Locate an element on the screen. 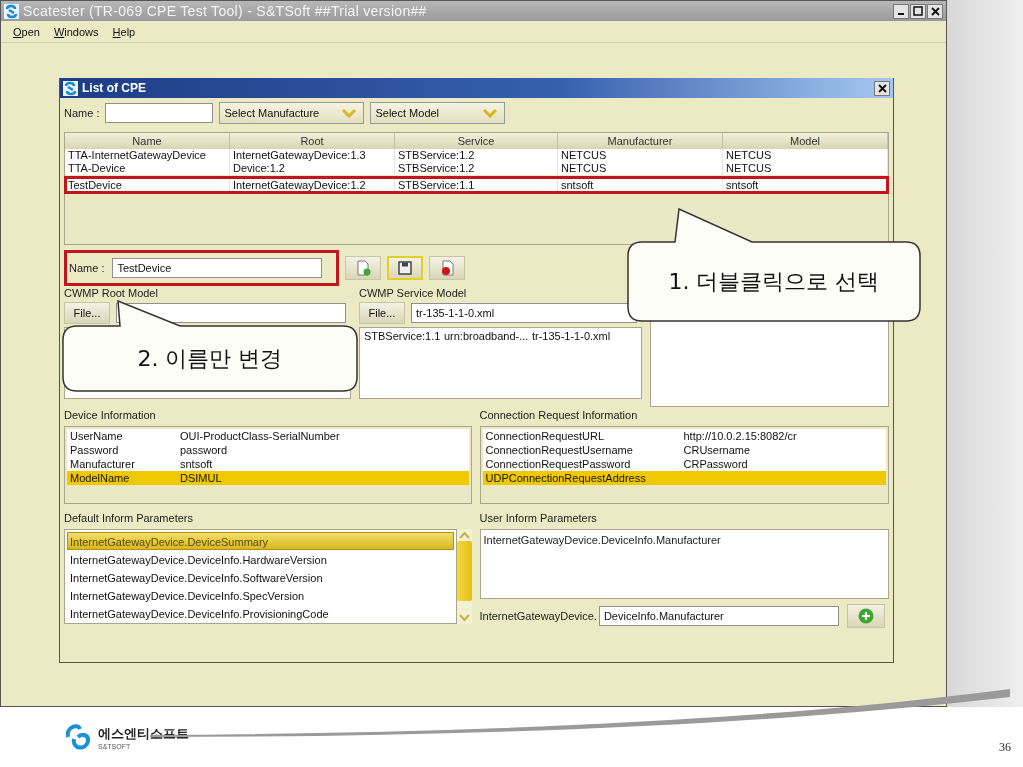  page-number: 36 is located at coordinates (1005, 747).